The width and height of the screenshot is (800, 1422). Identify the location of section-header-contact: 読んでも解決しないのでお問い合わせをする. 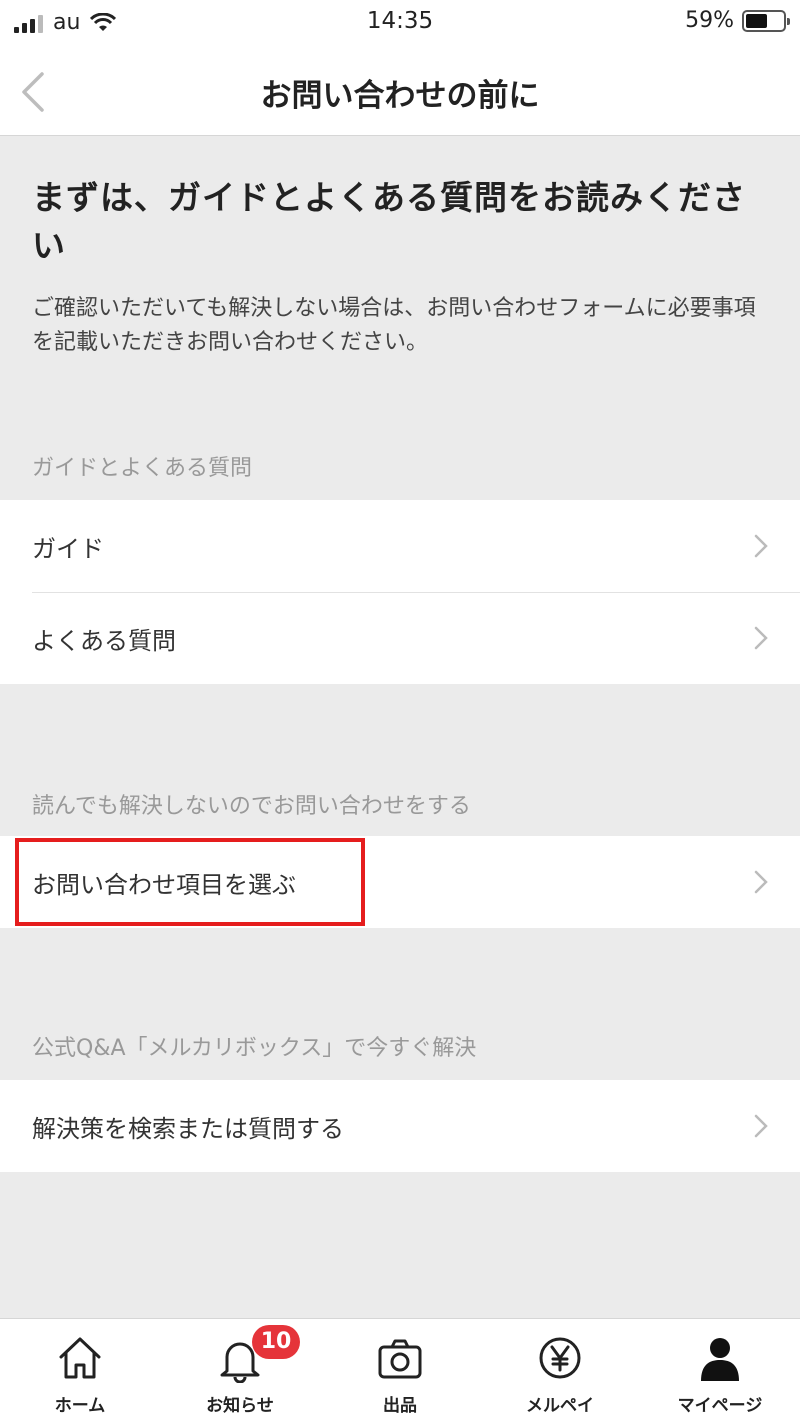
(251, 806).